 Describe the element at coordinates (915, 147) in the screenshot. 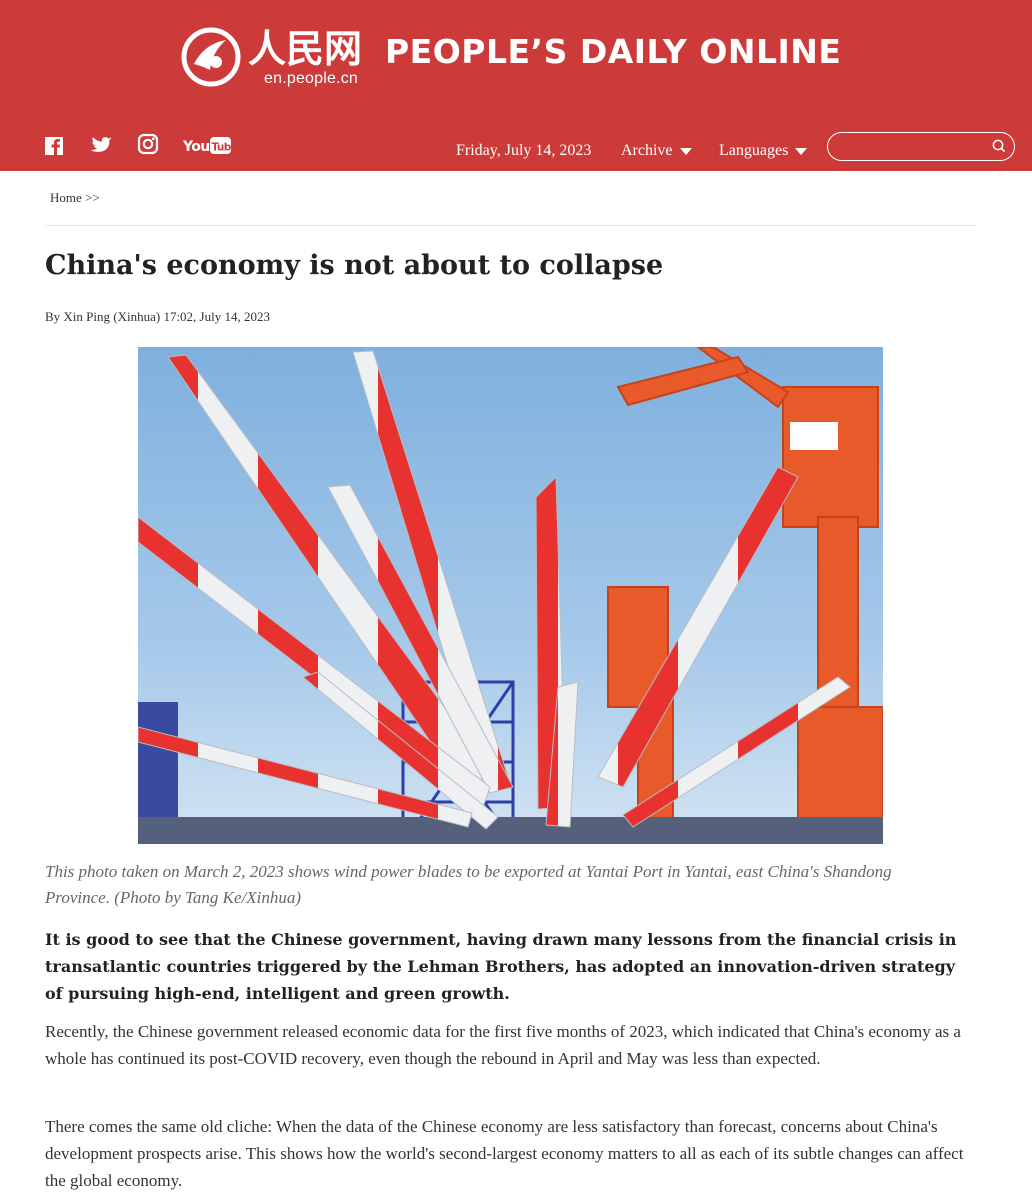

I see `search-input` at that location.